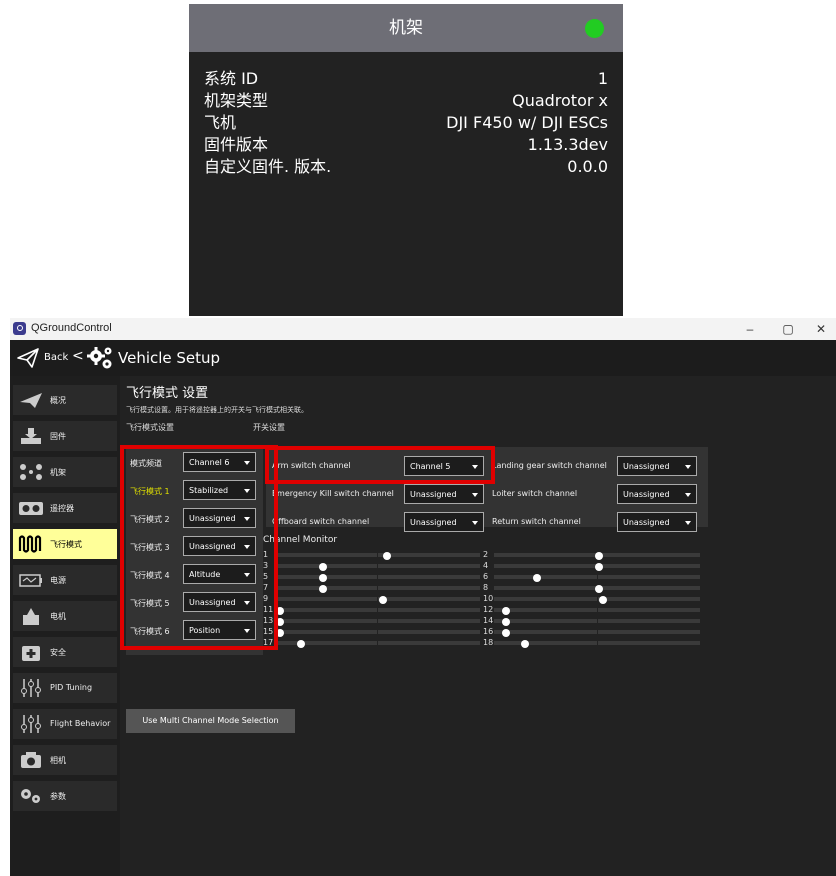  What do you see at coordinates (373, 610) in the screenshot?
I see `channel-row: 11` at bounding box center [373, 610].